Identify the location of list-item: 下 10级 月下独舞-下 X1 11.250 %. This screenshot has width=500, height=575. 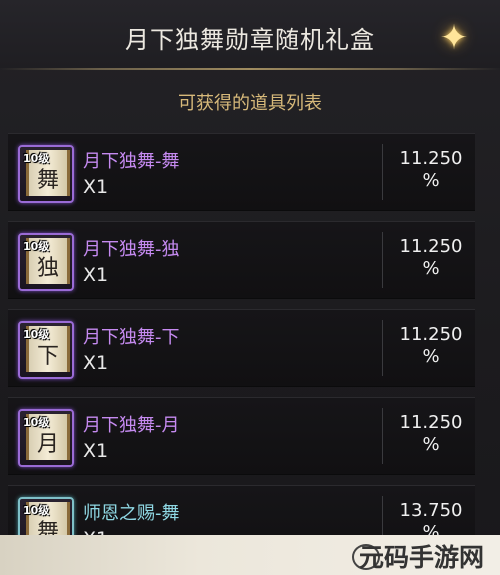
(241, 348).